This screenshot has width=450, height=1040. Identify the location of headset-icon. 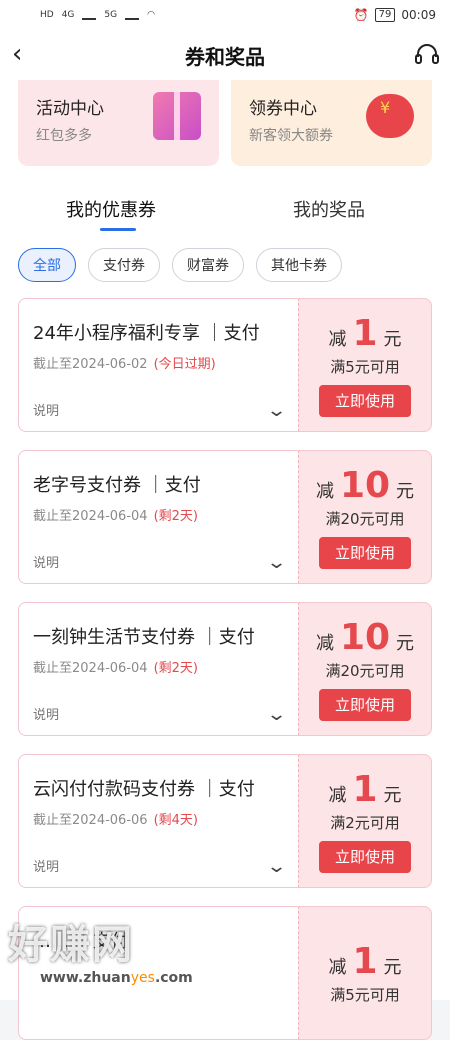
(427, 55).